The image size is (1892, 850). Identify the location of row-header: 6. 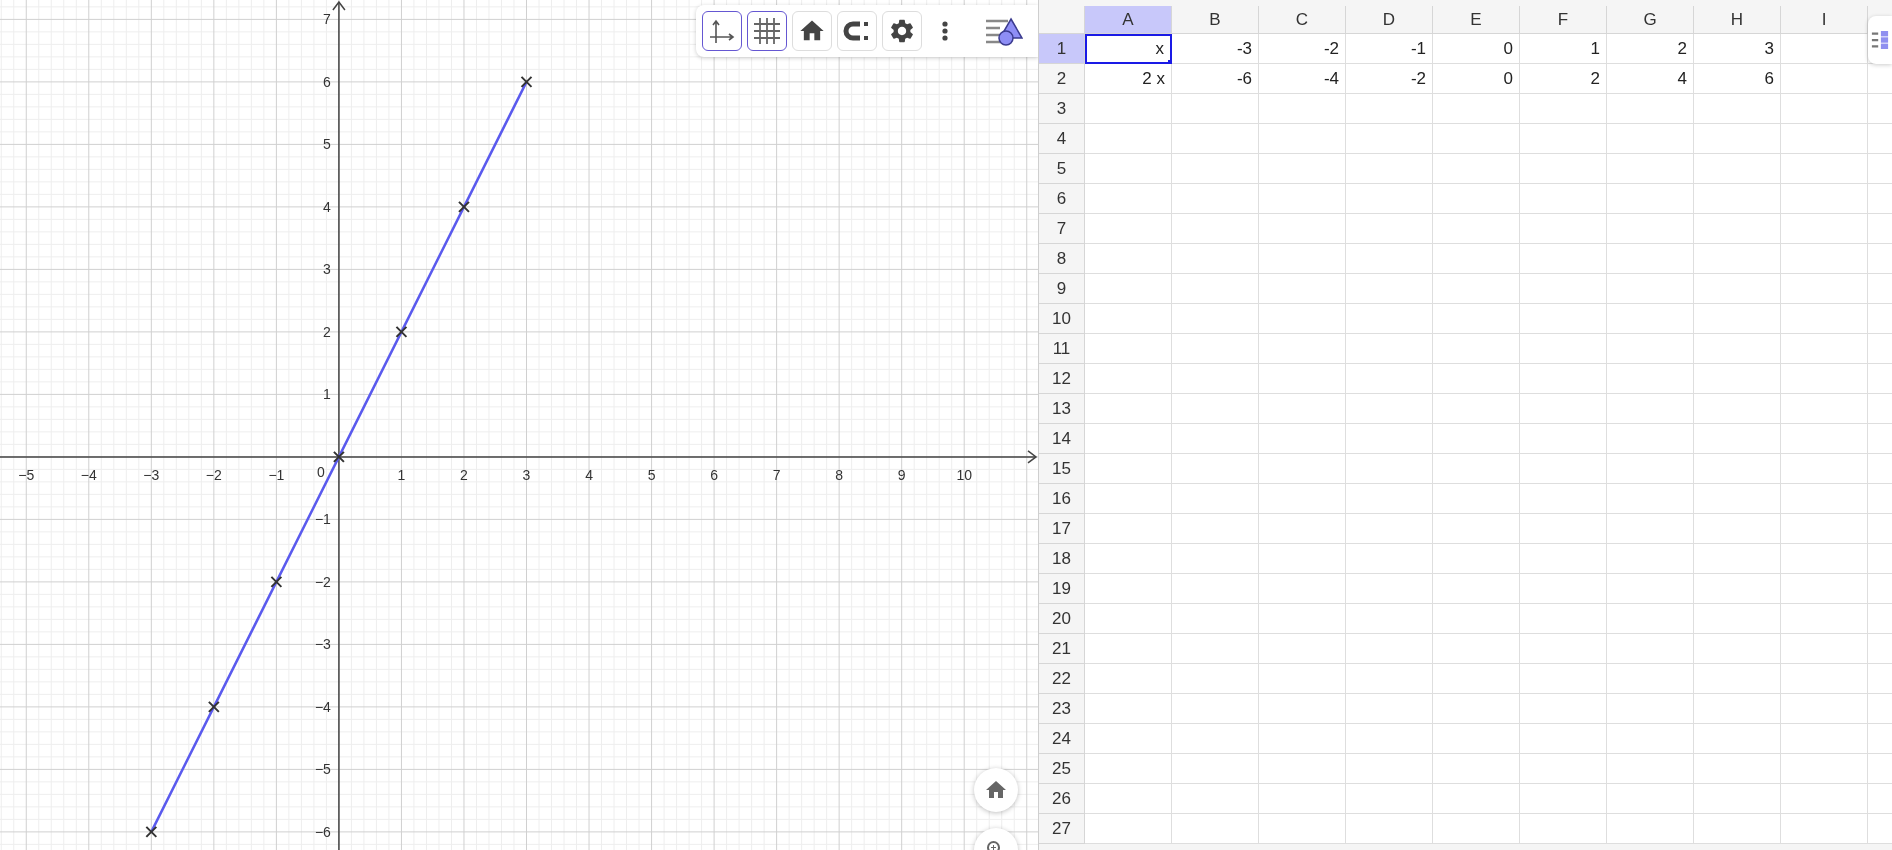
(1062, 199).